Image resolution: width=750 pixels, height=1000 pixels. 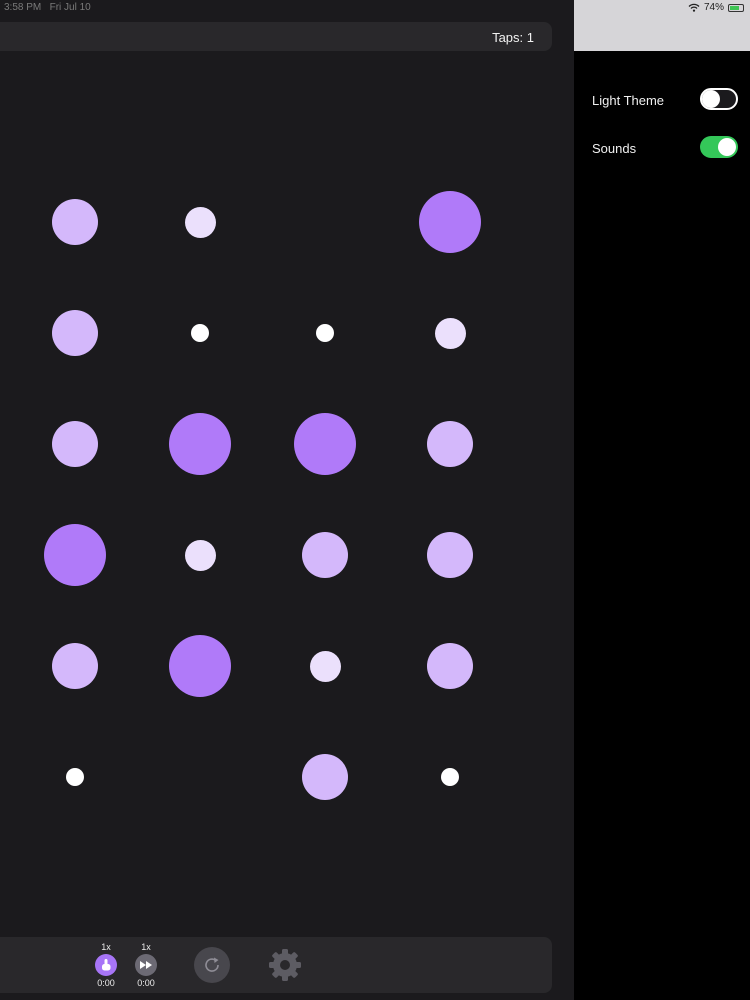 I want to click on dot-small-r5c3, so click(x=325, y=666).